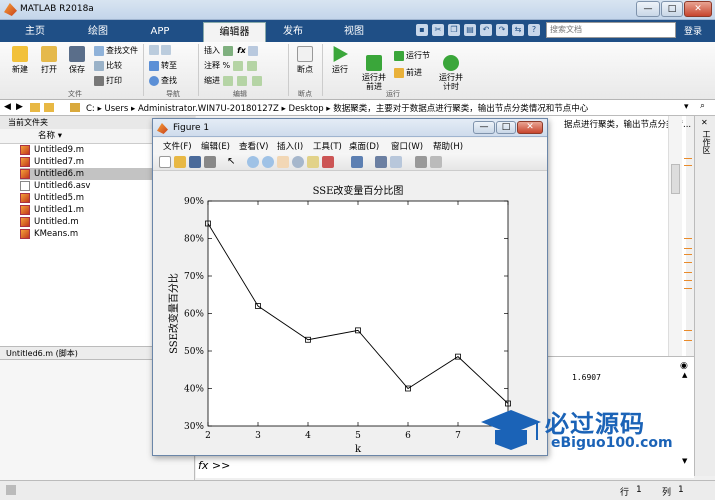  What do you see at coordinates (448, 146) in the screenshot?
I see `menu-help: 帮助(H)` at bounding box center [448, 146].